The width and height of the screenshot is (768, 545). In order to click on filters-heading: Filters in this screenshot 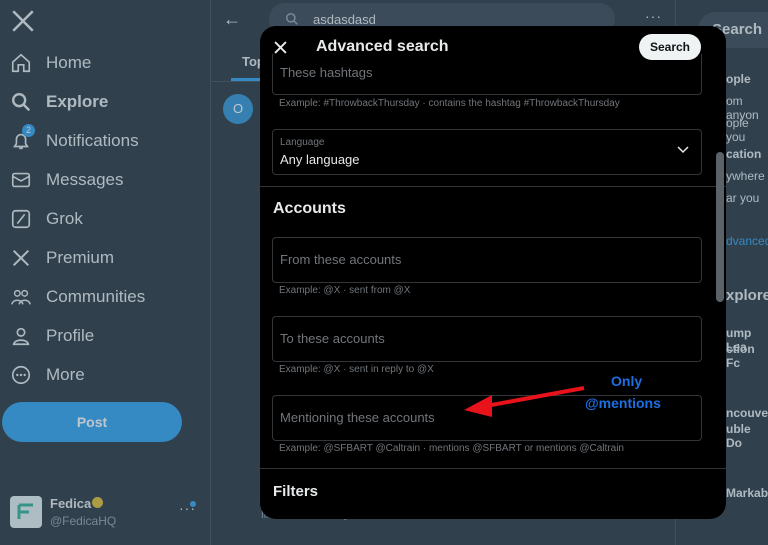, I will do `click(296, 491)`.